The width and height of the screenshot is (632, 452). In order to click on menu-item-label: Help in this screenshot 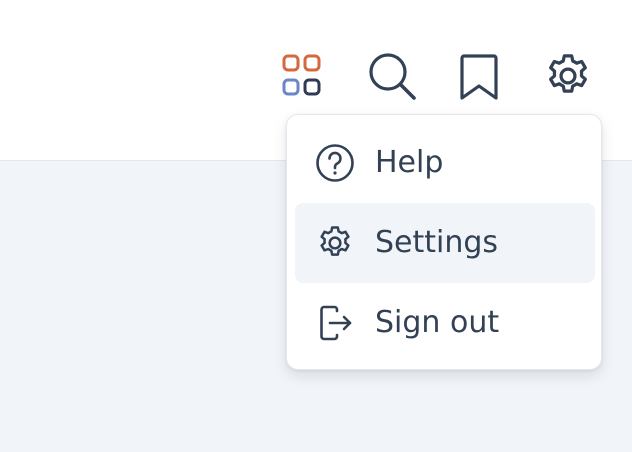, I will do `click(409, 162)`.